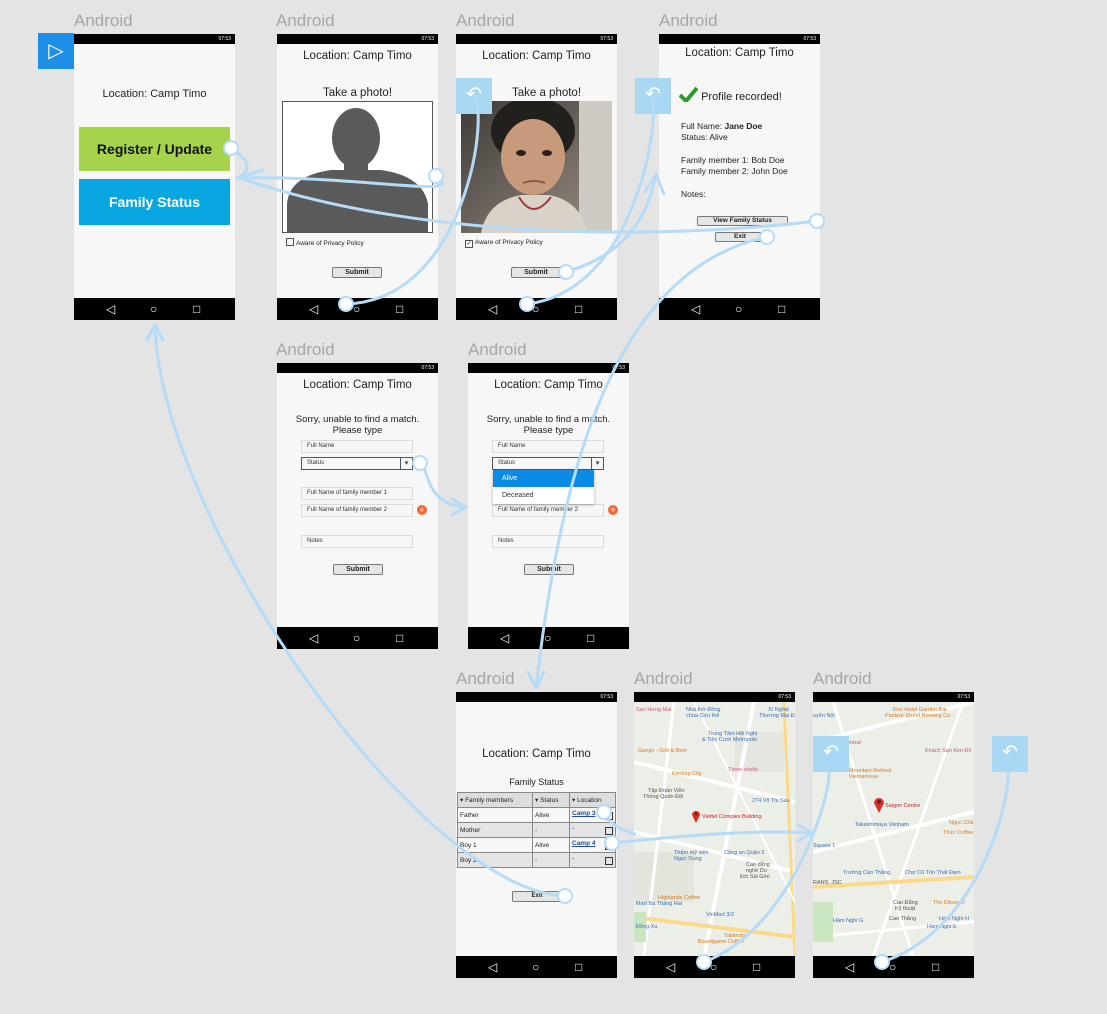 The image size is (1107, 1014). Describe the element at coordinates (742, 221) in the screenshot. I see `view-family-status-button: View Family Status` at that location.